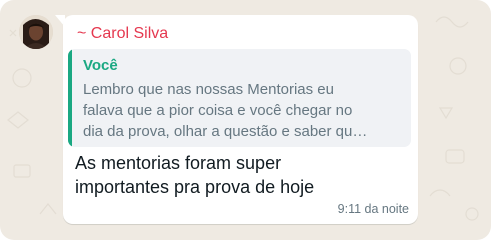 This screenshot has height=240, width=491. Describe the element at coordinates (208, 89) in the screenshot. I see `quoted-text-line: Lembro que nas nossas Mentorias eu` at that location.